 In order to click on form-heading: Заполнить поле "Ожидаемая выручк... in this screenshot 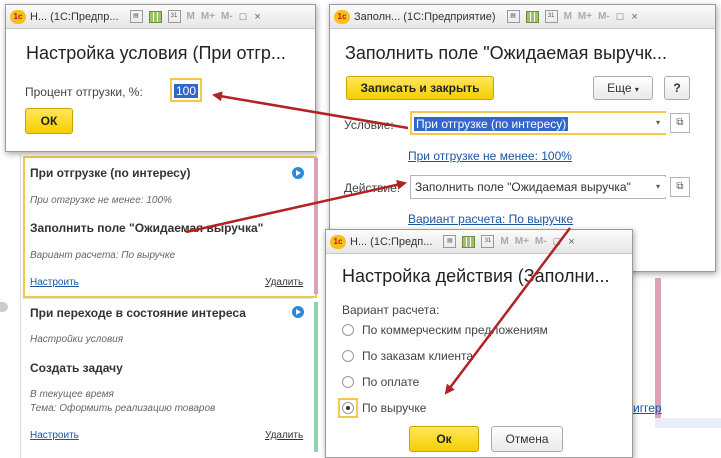, I will do `click(506, 53)`.